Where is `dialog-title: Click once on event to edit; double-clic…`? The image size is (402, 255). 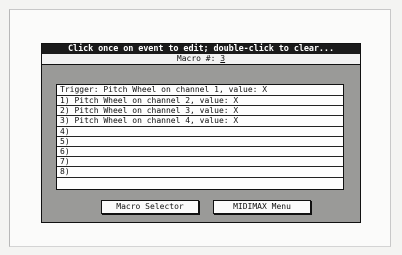 dialog-title: Click once on event to edit; double-clic… is located at coordinates (201, 49).